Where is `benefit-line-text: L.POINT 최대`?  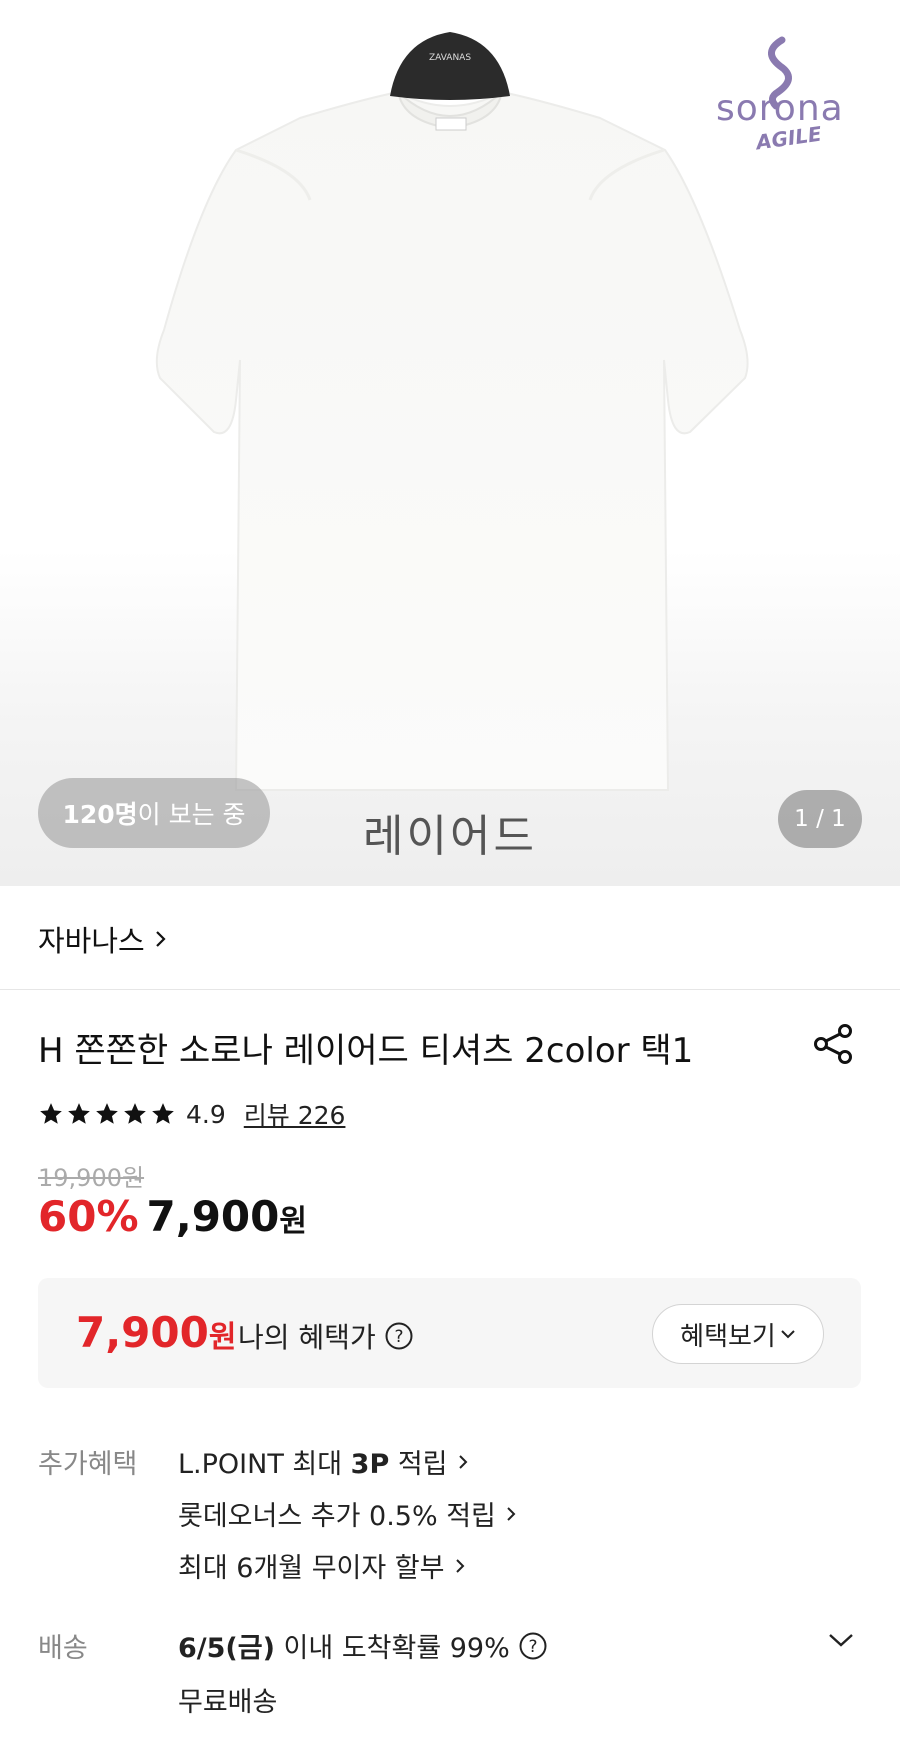 benefit-line-text: L.POINT 최대 is located at coordinates (264, 1464).